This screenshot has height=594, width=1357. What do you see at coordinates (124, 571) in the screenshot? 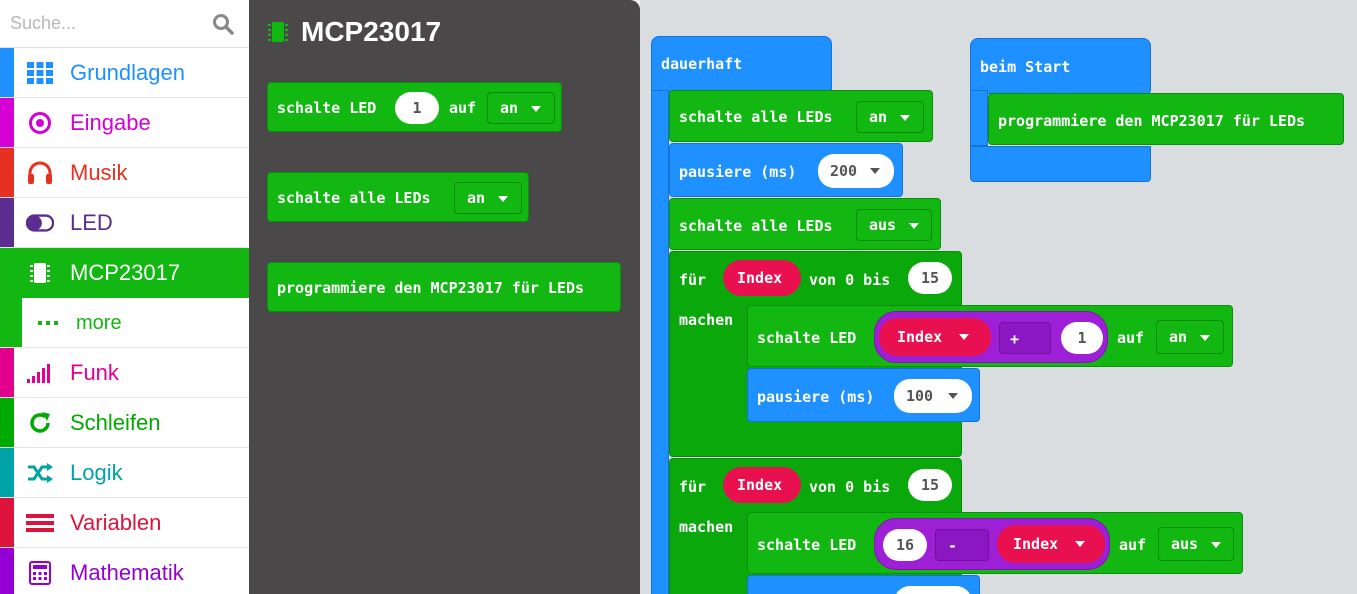
I see `category-mathematik: Mathematik` at bounding box center [124, 571].